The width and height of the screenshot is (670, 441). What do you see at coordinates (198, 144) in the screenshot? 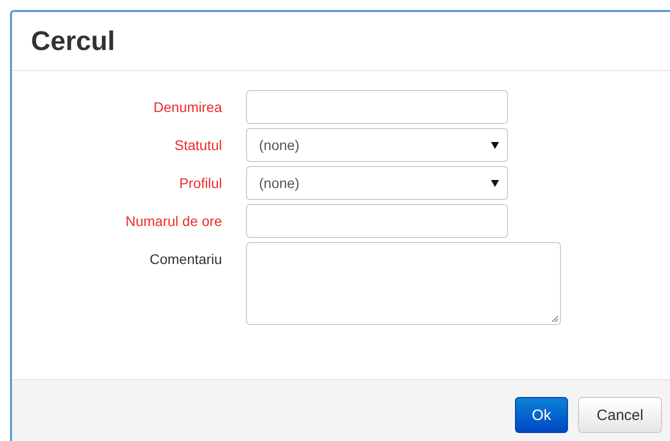
I see `field-label: Statutul` at bounding box center [198, 144].